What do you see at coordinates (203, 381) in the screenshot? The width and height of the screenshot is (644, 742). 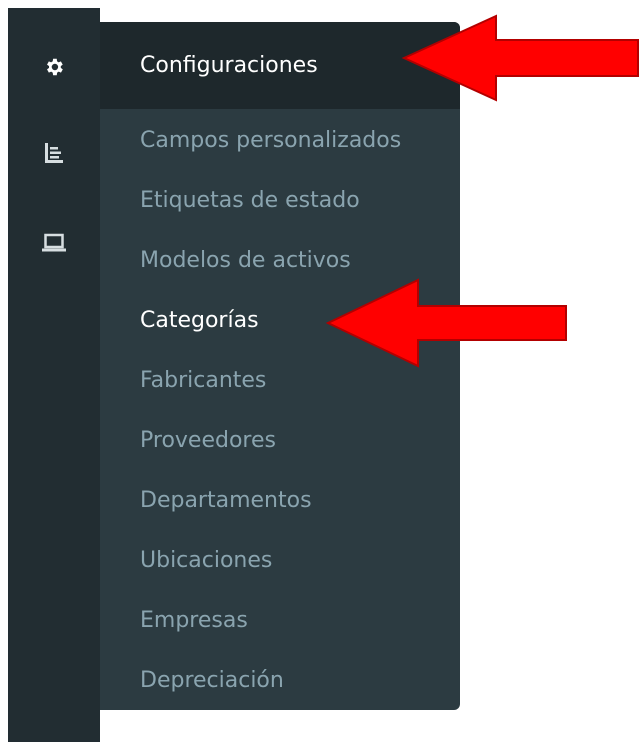 I see `menu-item-fabricantes: Fabricantes` at bounding box center [203, 381].